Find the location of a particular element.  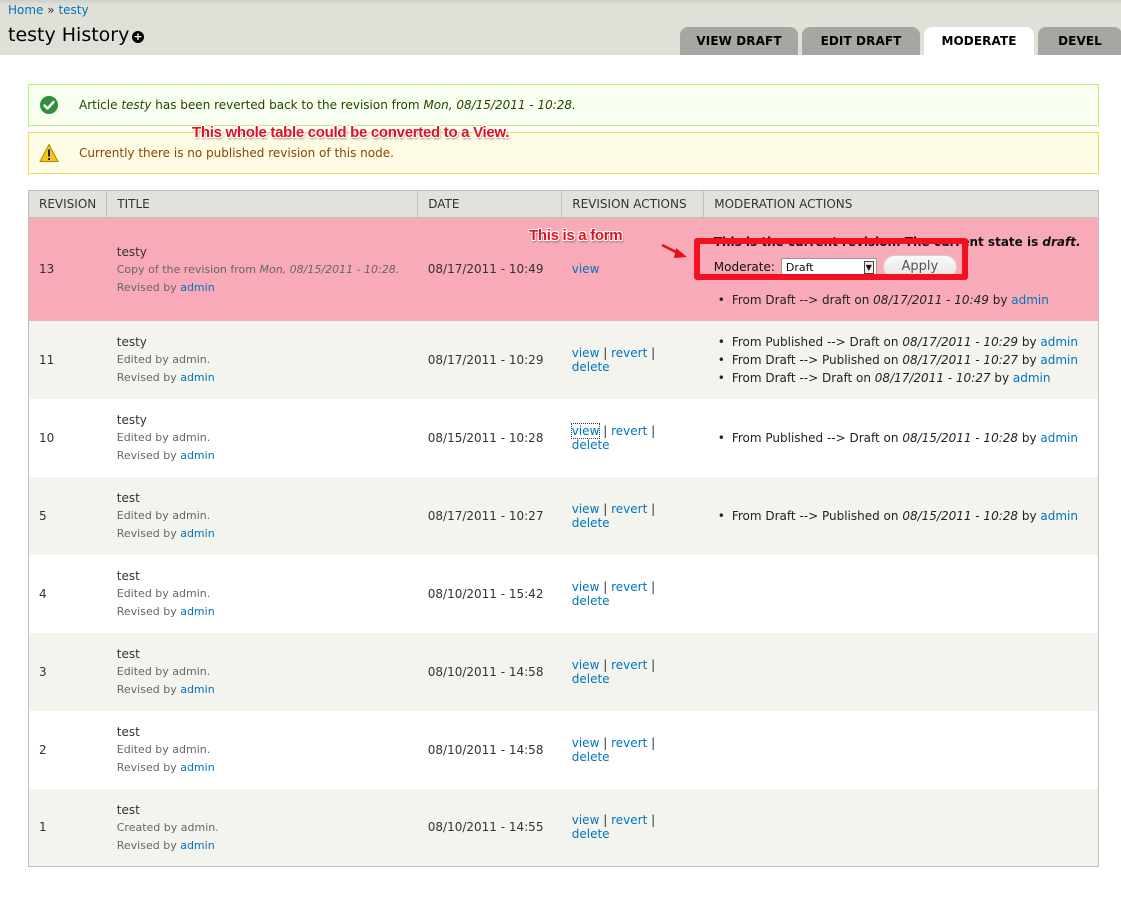

tab-moderate: MODERATE is located at coordinates (979, 41).